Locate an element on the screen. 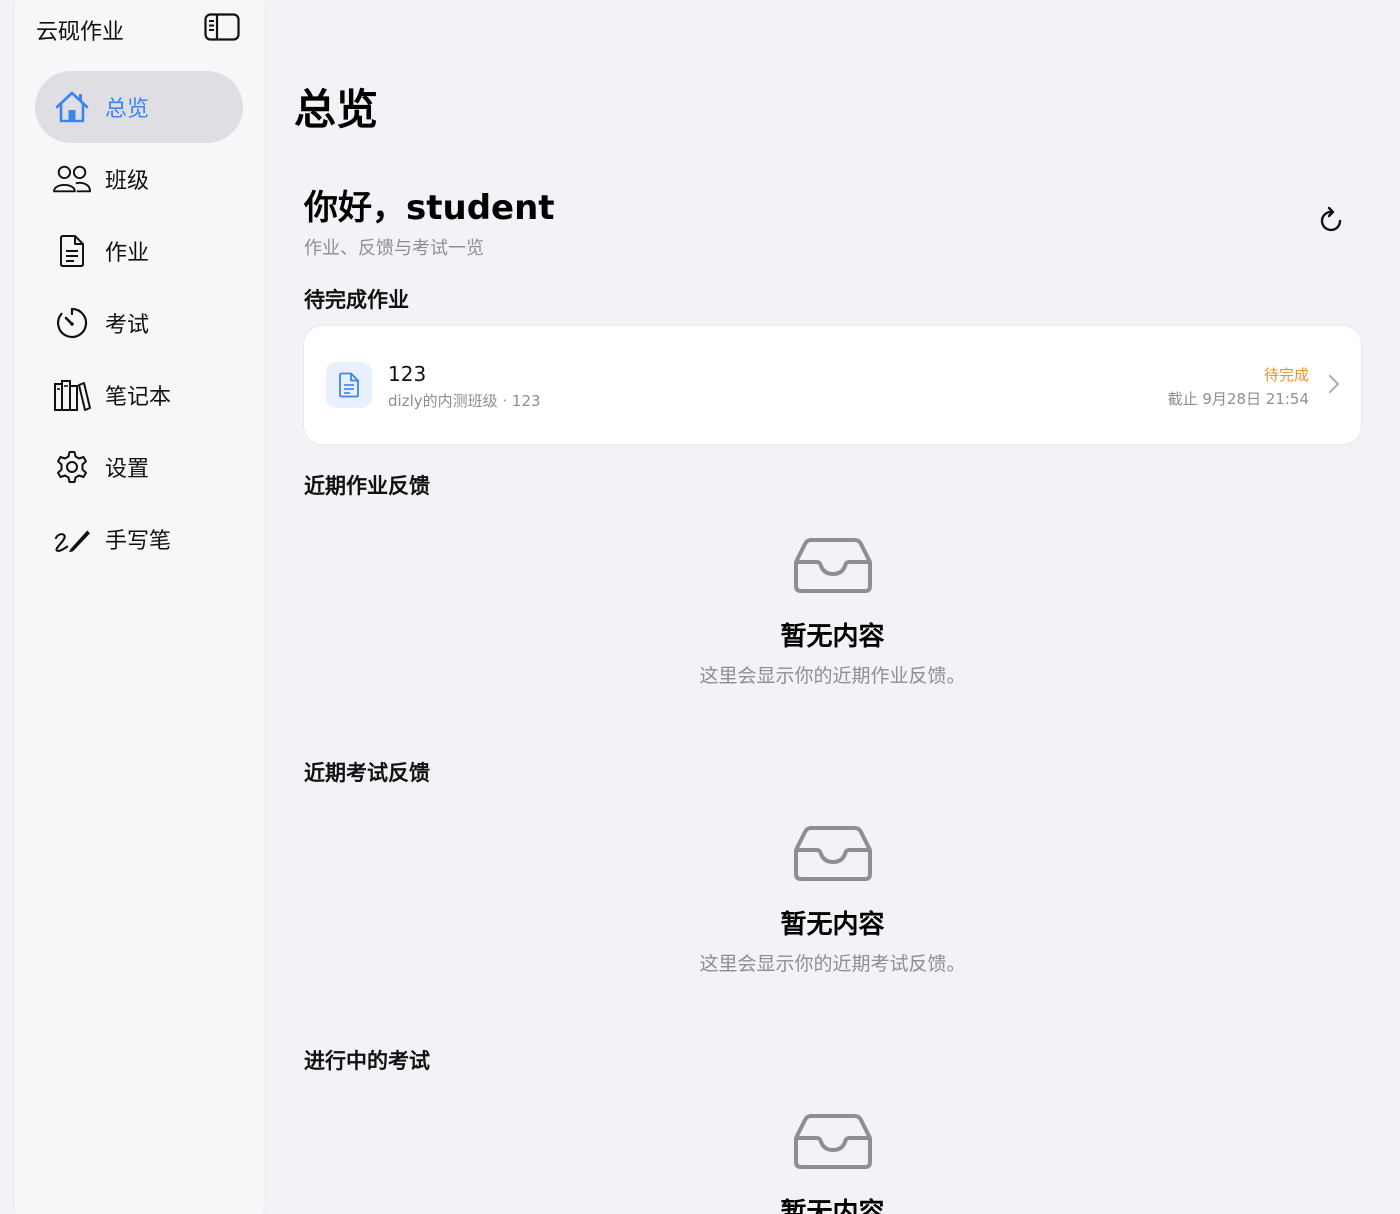 The height and width of the screenshot is (1214, 1400). sidebar-item-overview: 总览 is located at coordinates (139, 107).